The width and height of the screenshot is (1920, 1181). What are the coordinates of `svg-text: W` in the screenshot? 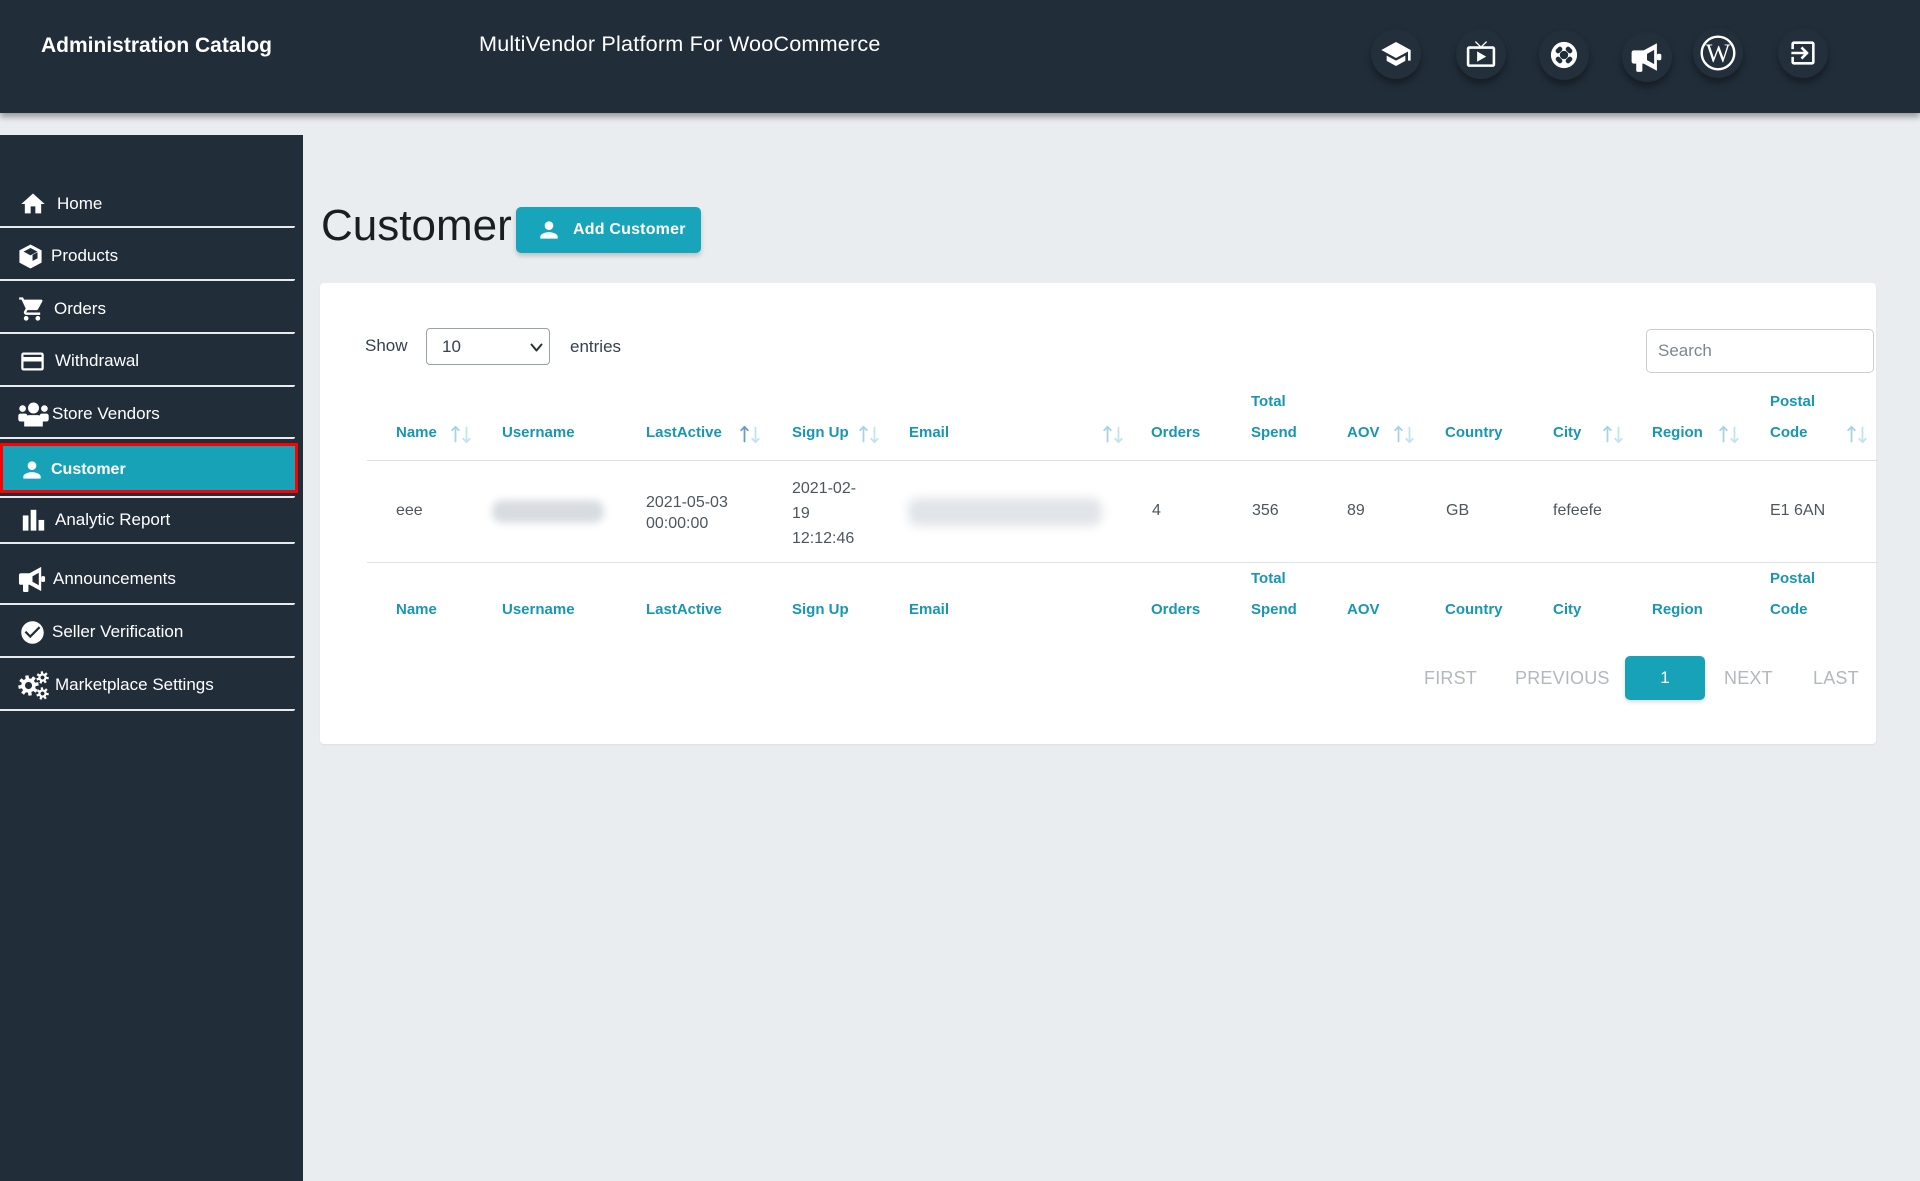 It's located at (1718, 53).